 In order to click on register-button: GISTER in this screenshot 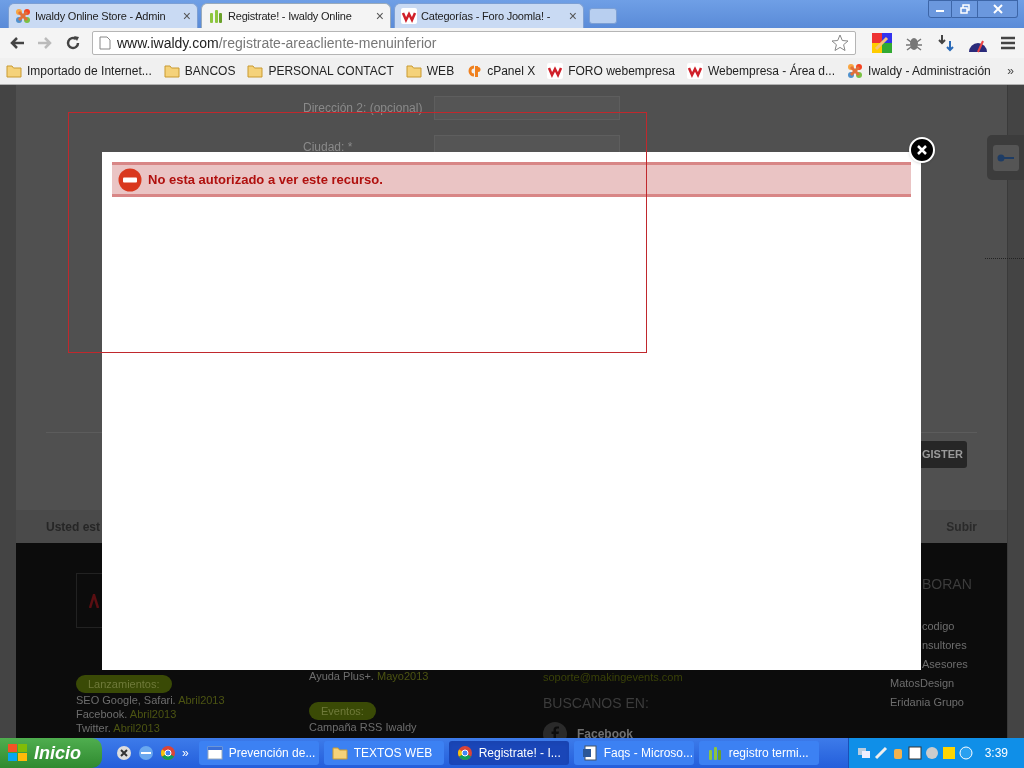, I will do `click(943, 454)`.